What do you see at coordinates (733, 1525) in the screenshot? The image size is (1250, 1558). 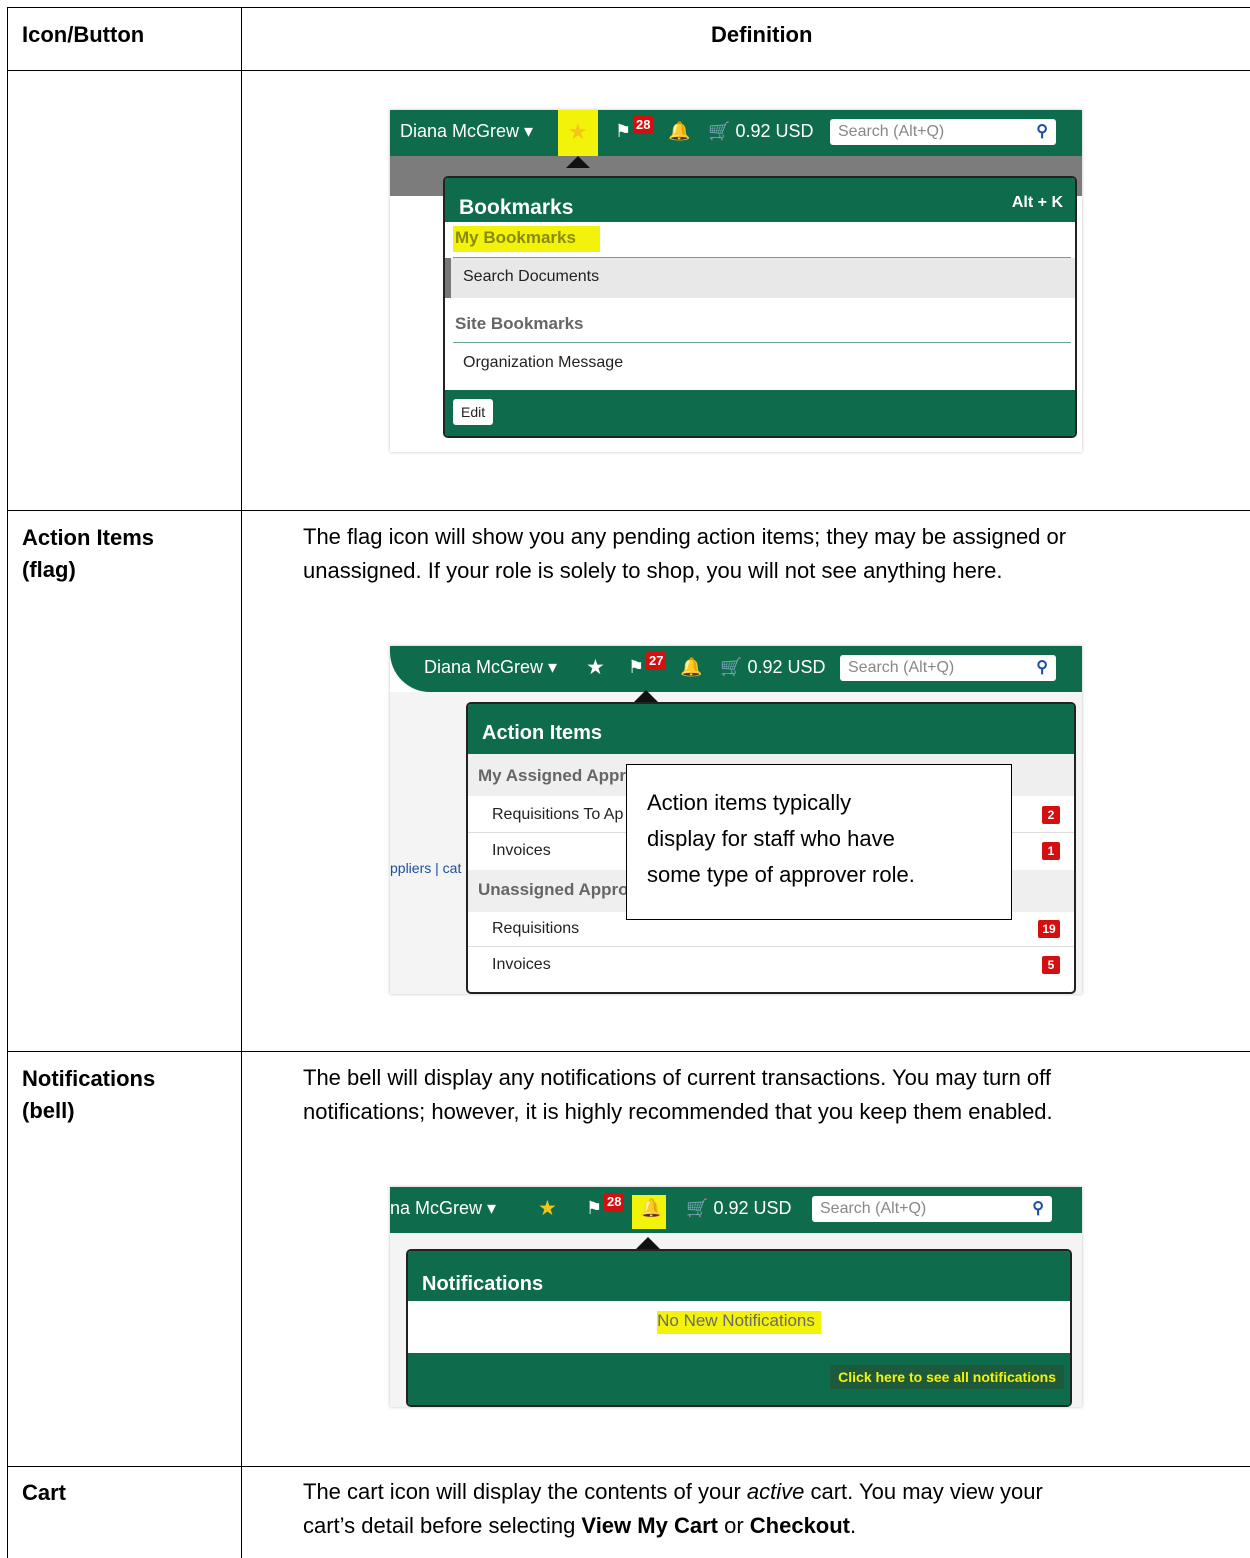 I see `desc-text: or` at bounding box center [733, 1525].